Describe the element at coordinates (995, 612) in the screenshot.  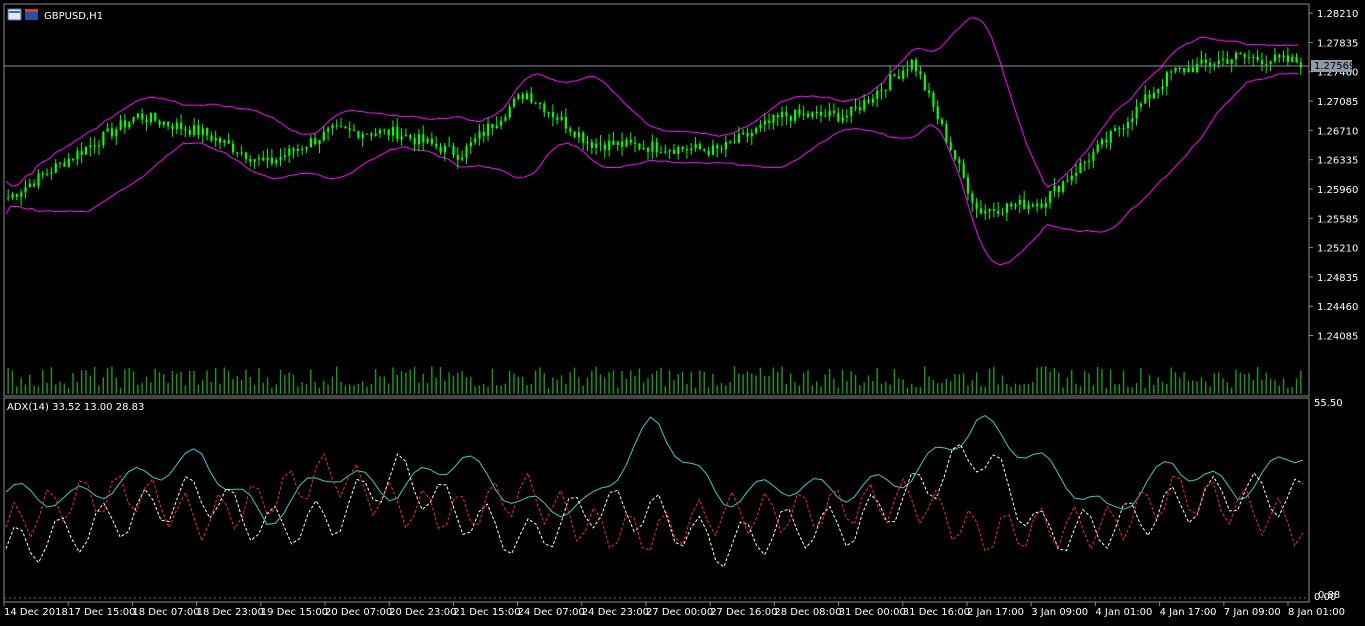
I see `time-tick-label: 2 Jan 17:00` at that location.